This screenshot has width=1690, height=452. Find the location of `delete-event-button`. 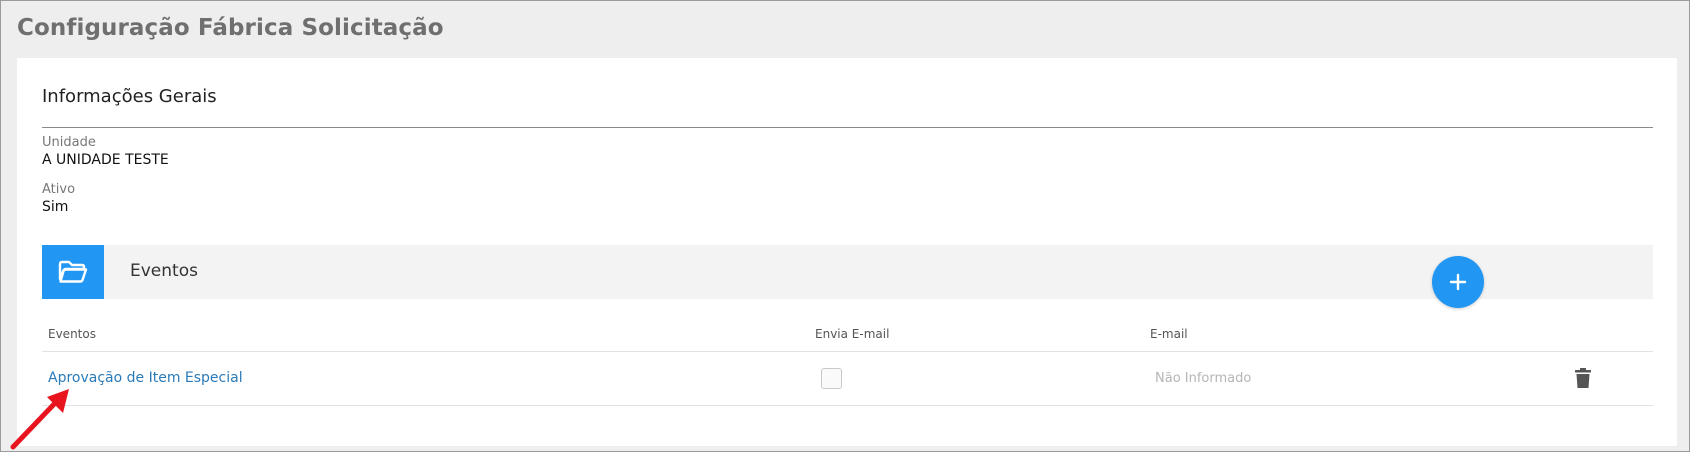

delete-event-button is located at coordinates (1583, 378).